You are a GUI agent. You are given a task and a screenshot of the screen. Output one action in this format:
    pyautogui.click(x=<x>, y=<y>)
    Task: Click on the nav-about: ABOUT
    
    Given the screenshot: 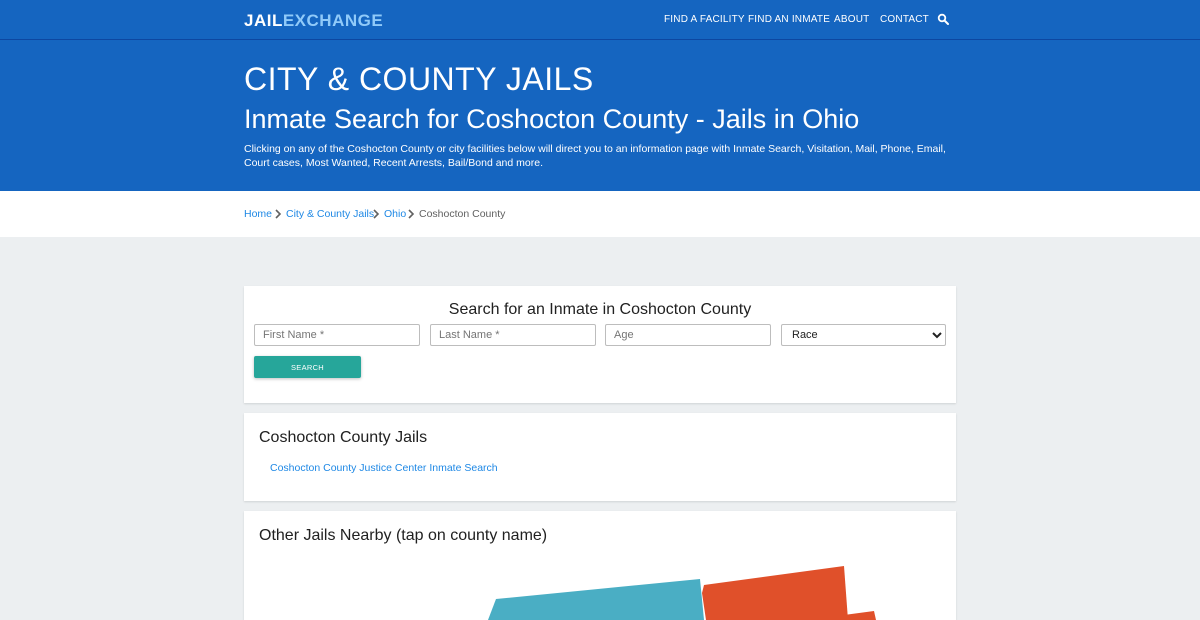 What is the action you would take?
    pyautogui.click(x=851, y=19)
    